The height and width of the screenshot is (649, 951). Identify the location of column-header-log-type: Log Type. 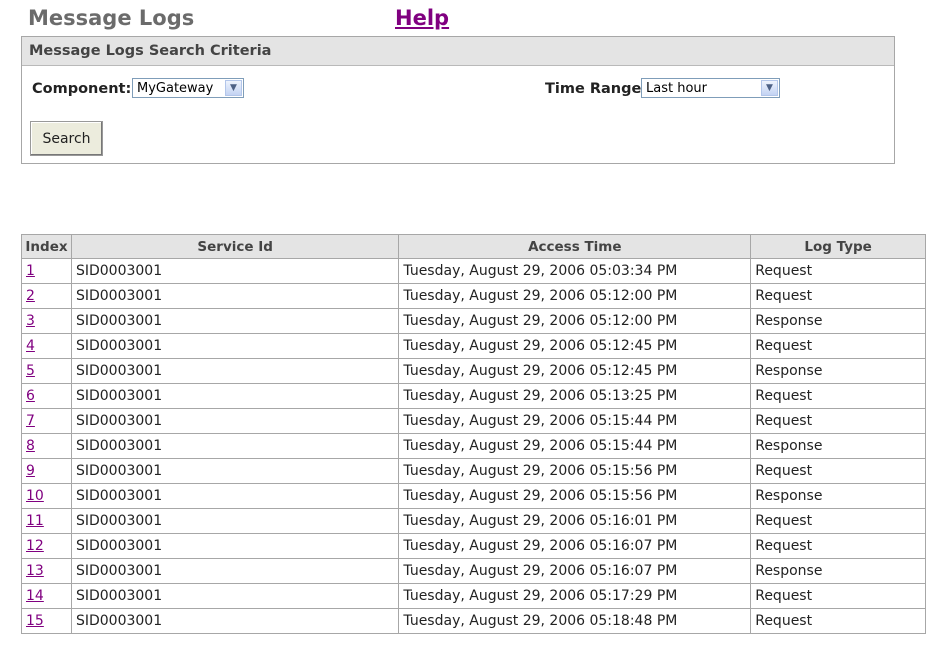
(838, 246).